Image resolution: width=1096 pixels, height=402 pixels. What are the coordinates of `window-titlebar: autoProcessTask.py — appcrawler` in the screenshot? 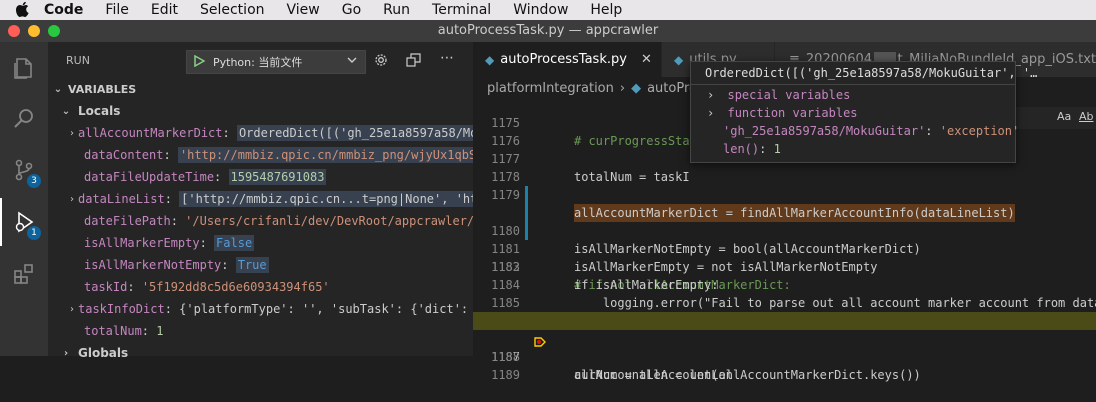 It's located at (548, 31).